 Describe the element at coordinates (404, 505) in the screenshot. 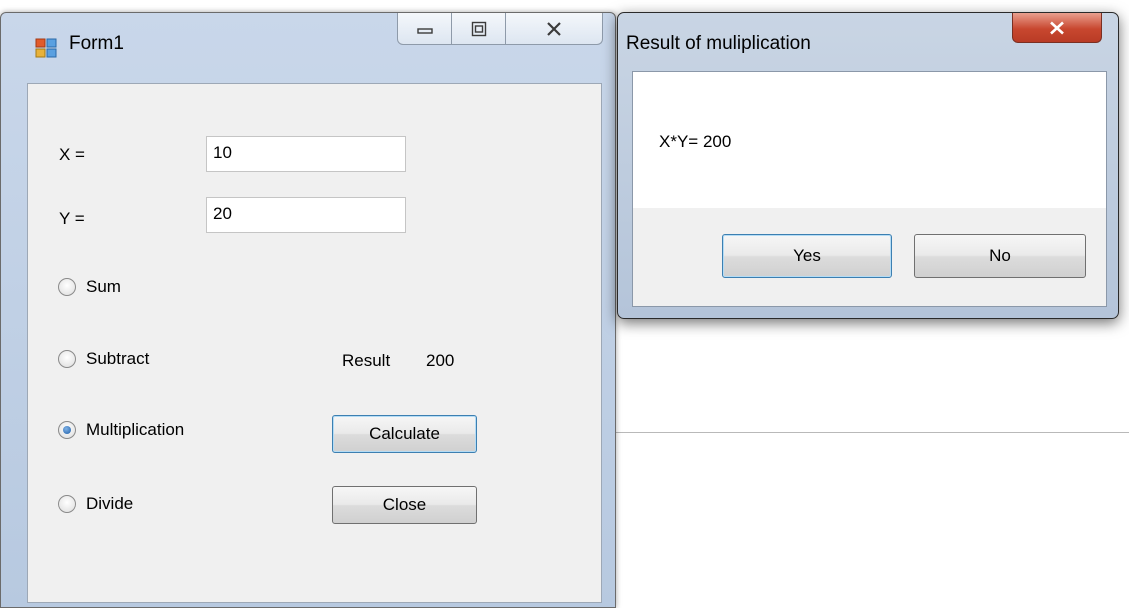

I see `close-button: Close` at that location.